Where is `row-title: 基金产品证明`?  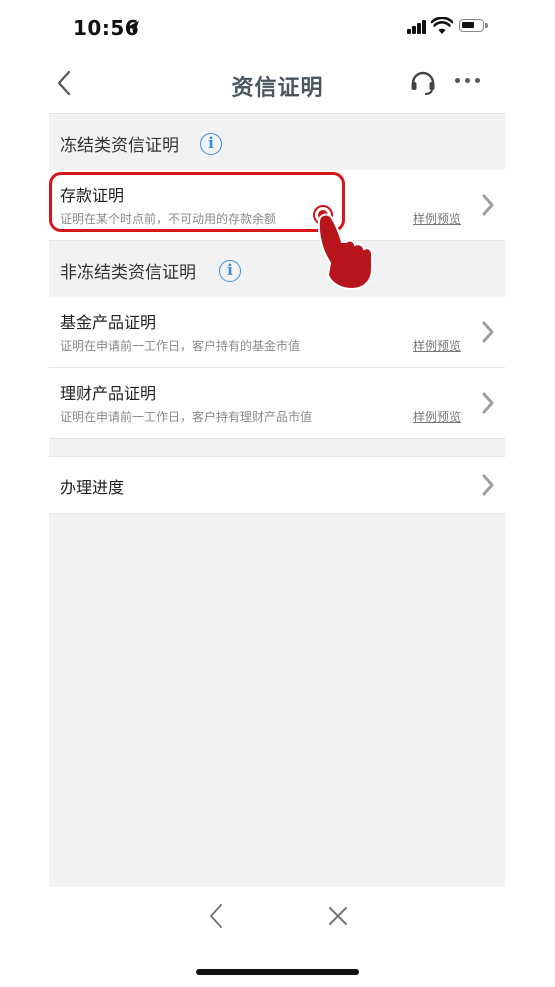
row-title: 基金产品证明 is located at coordinates (108, 322).